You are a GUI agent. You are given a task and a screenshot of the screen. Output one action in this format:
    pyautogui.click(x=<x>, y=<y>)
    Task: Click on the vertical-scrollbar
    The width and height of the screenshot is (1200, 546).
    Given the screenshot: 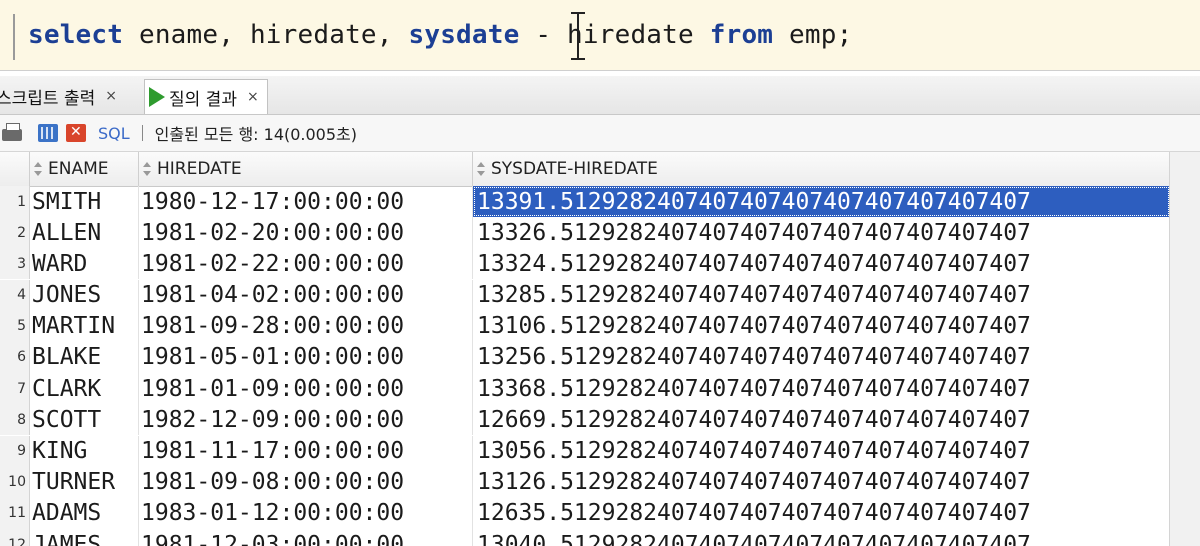 What is the action you would take?
    pyautogui.click(x=1184, y=349)
    